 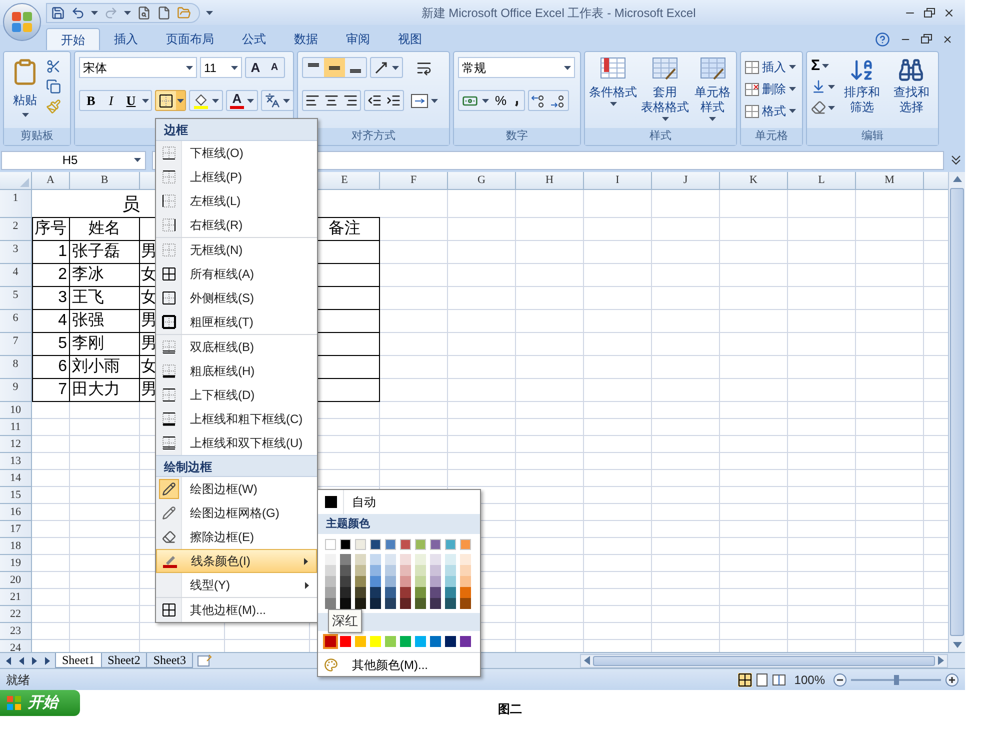 What do you see at coordinates (16, 478) in the screenshot?
I see `row-header: 14` at bounding box center [16, 478].